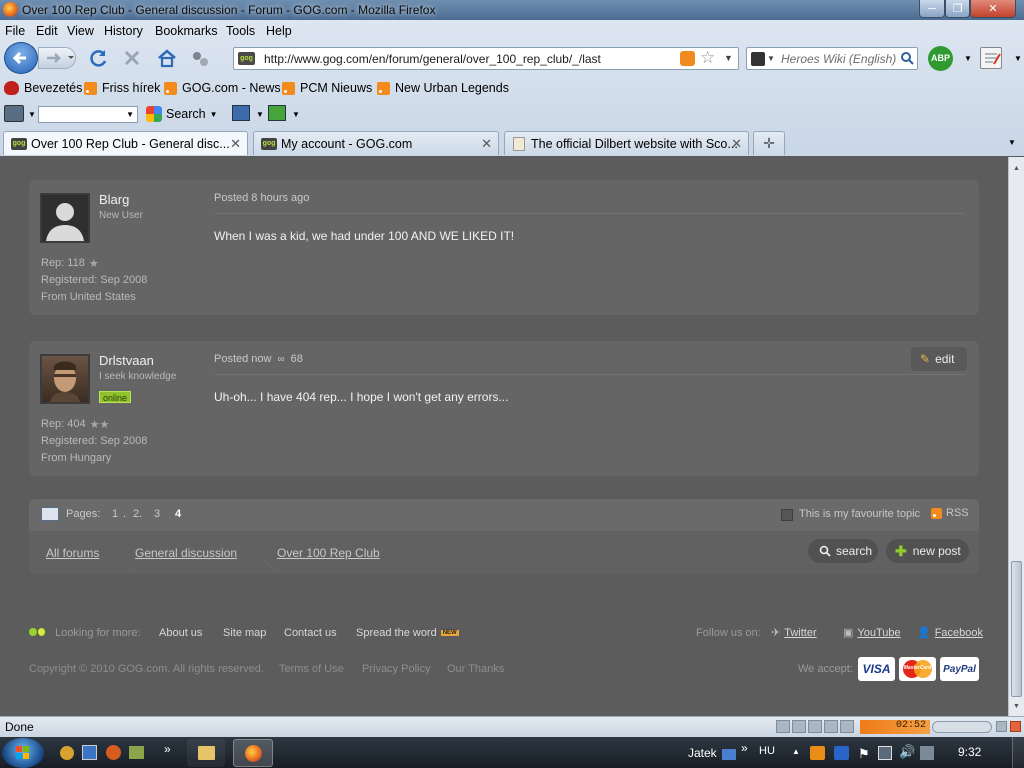 The image size is (1024, 768). I want to click on monitor-dropdown-icon: ▼, so click(260, 114).